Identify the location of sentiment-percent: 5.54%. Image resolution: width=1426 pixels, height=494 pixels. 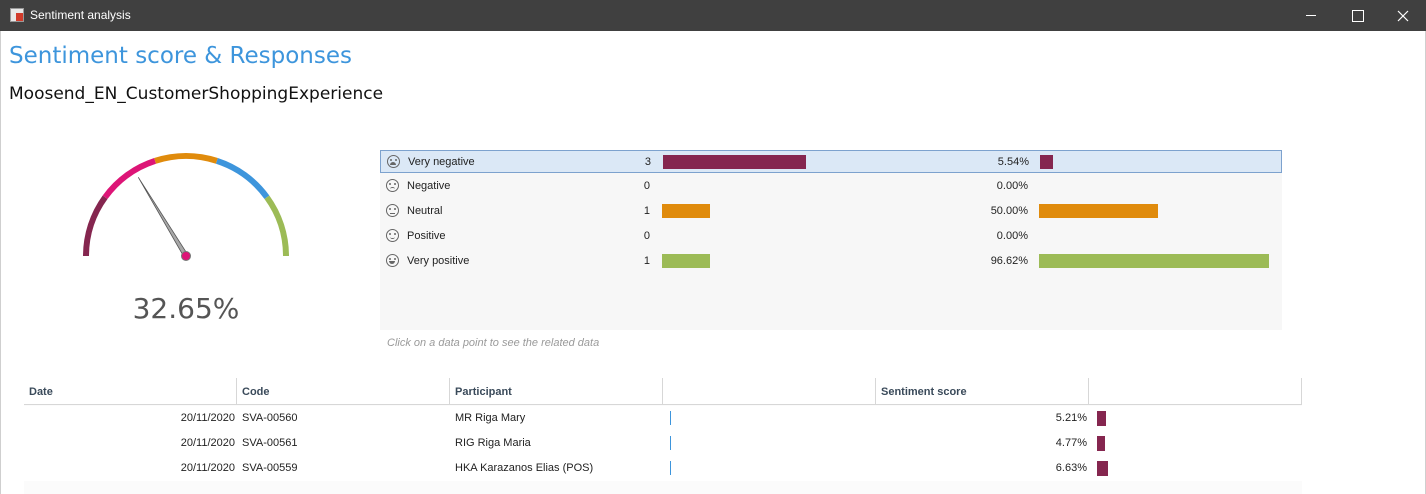
(1013, 162).